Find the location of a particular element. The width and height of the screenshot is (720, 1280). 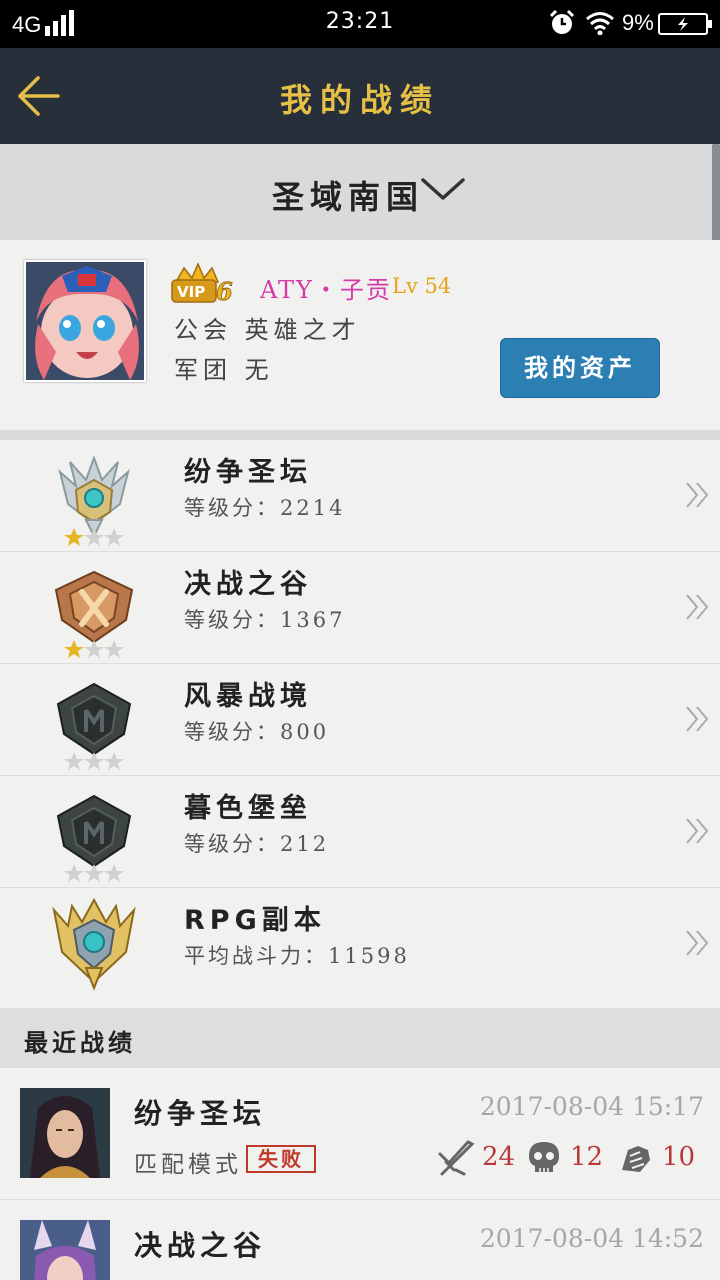

match-time: 2017-08-04 14:52 is located at coordinates (591, 1238).